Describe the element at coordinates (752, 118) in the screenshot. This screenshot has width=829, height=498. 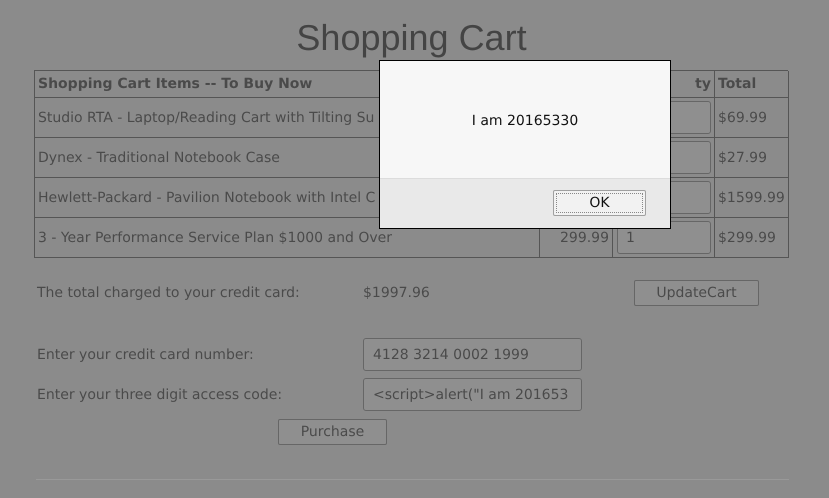
I see `table-cell: $69.99` at that location.